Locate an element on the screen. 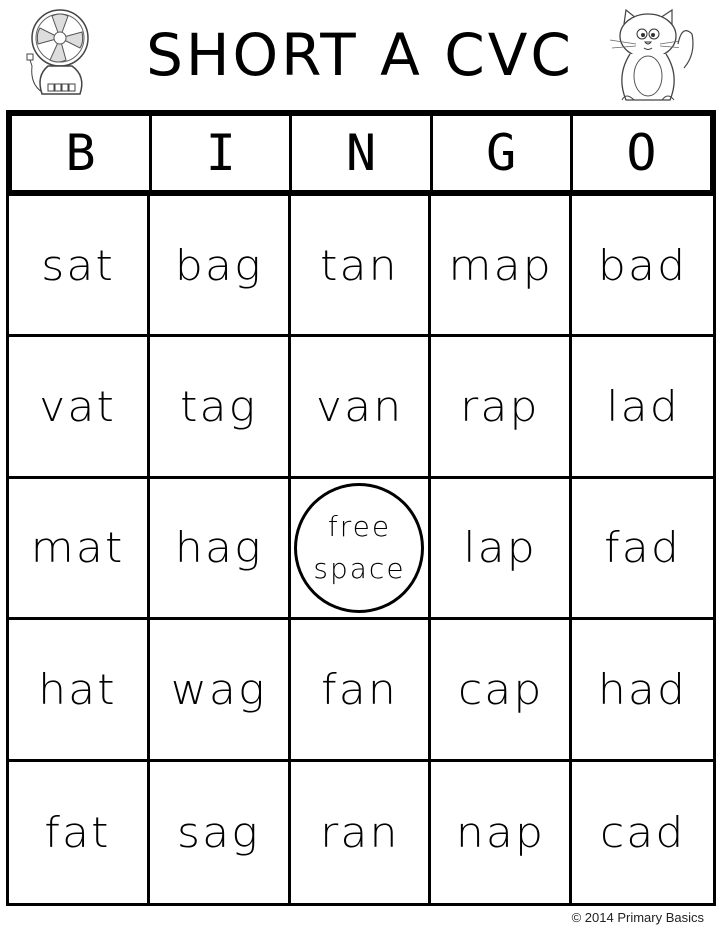 Image resolution: width=720 pixels, height=932 pixels. bingo-cell: fan is located at coordinates (361, 691).